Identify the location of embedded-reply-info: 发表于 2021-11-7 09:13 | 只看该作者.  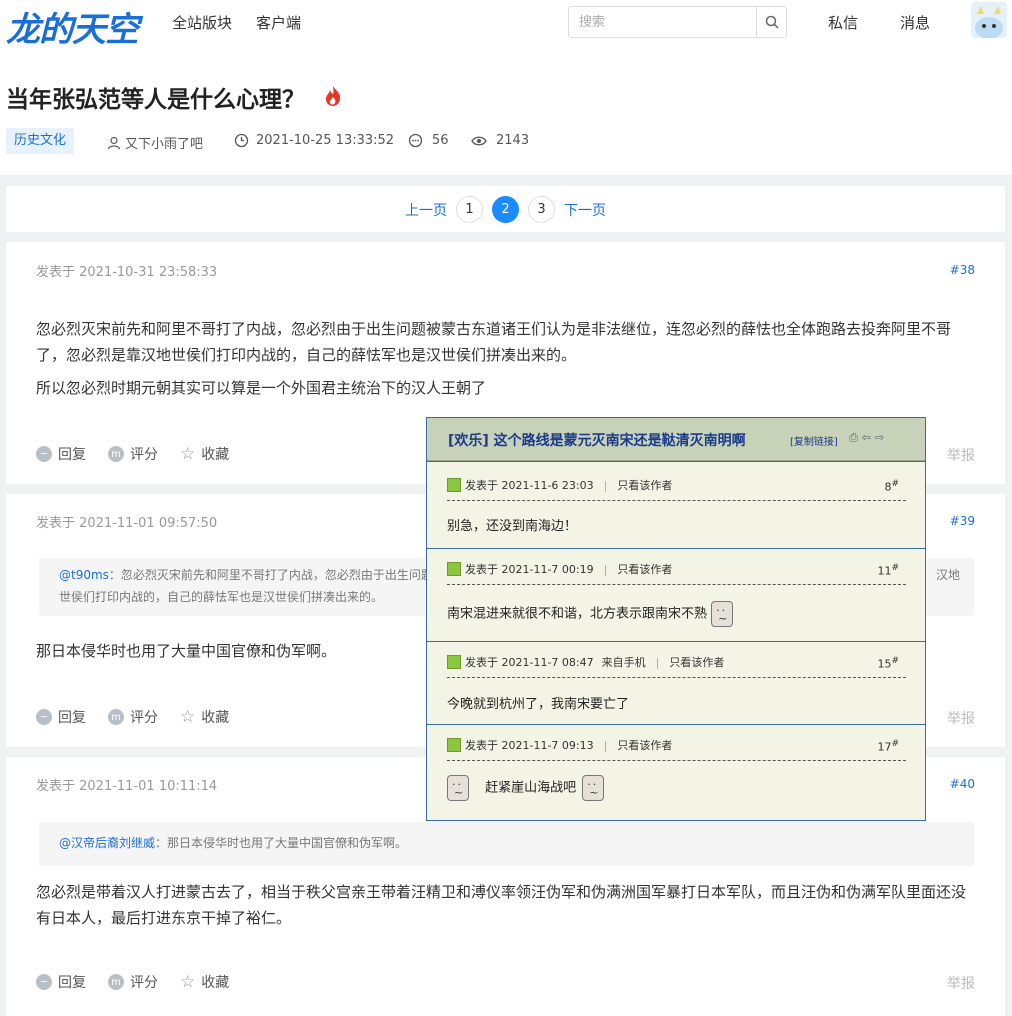
(559, 745).